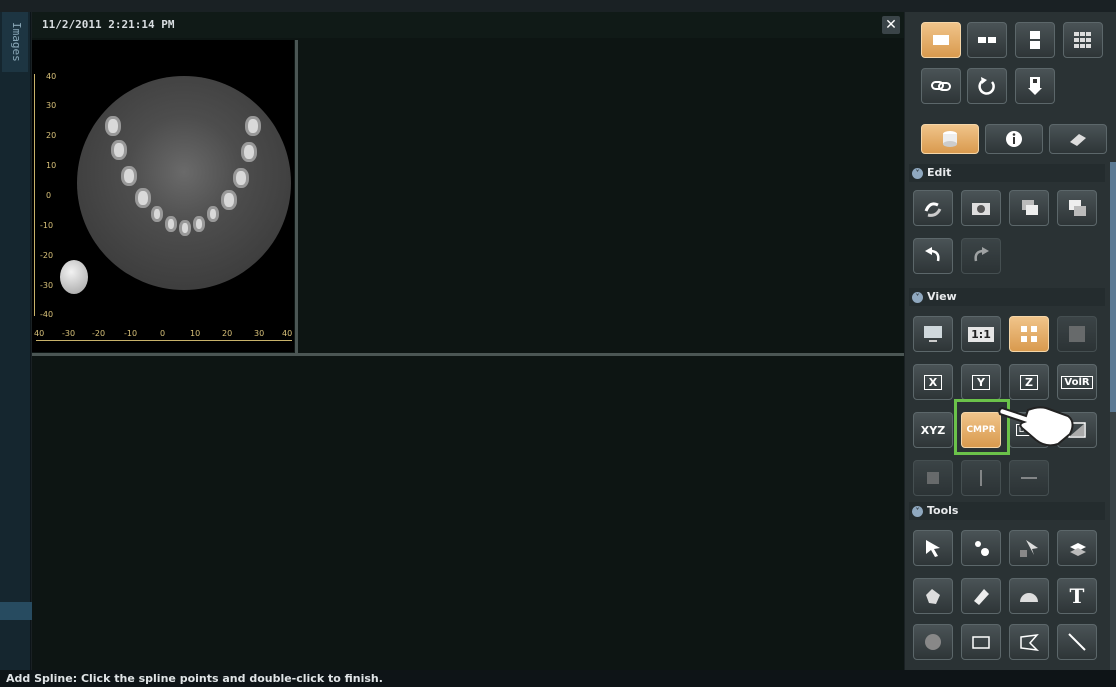 The width and height of the screenshot is (1116, 687). I want to click on reference-sphere, so click(74, 277).